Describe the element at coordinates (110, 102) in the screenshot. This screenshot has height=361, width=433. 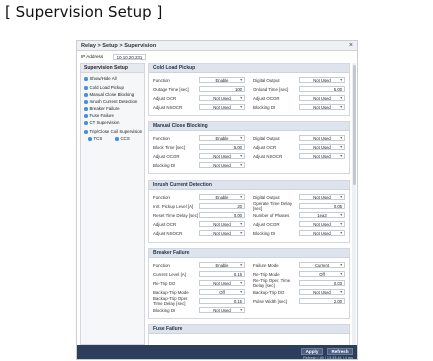
I see `sidebar-item-inrush-current-detection: Inrush Current Detection` at that location.